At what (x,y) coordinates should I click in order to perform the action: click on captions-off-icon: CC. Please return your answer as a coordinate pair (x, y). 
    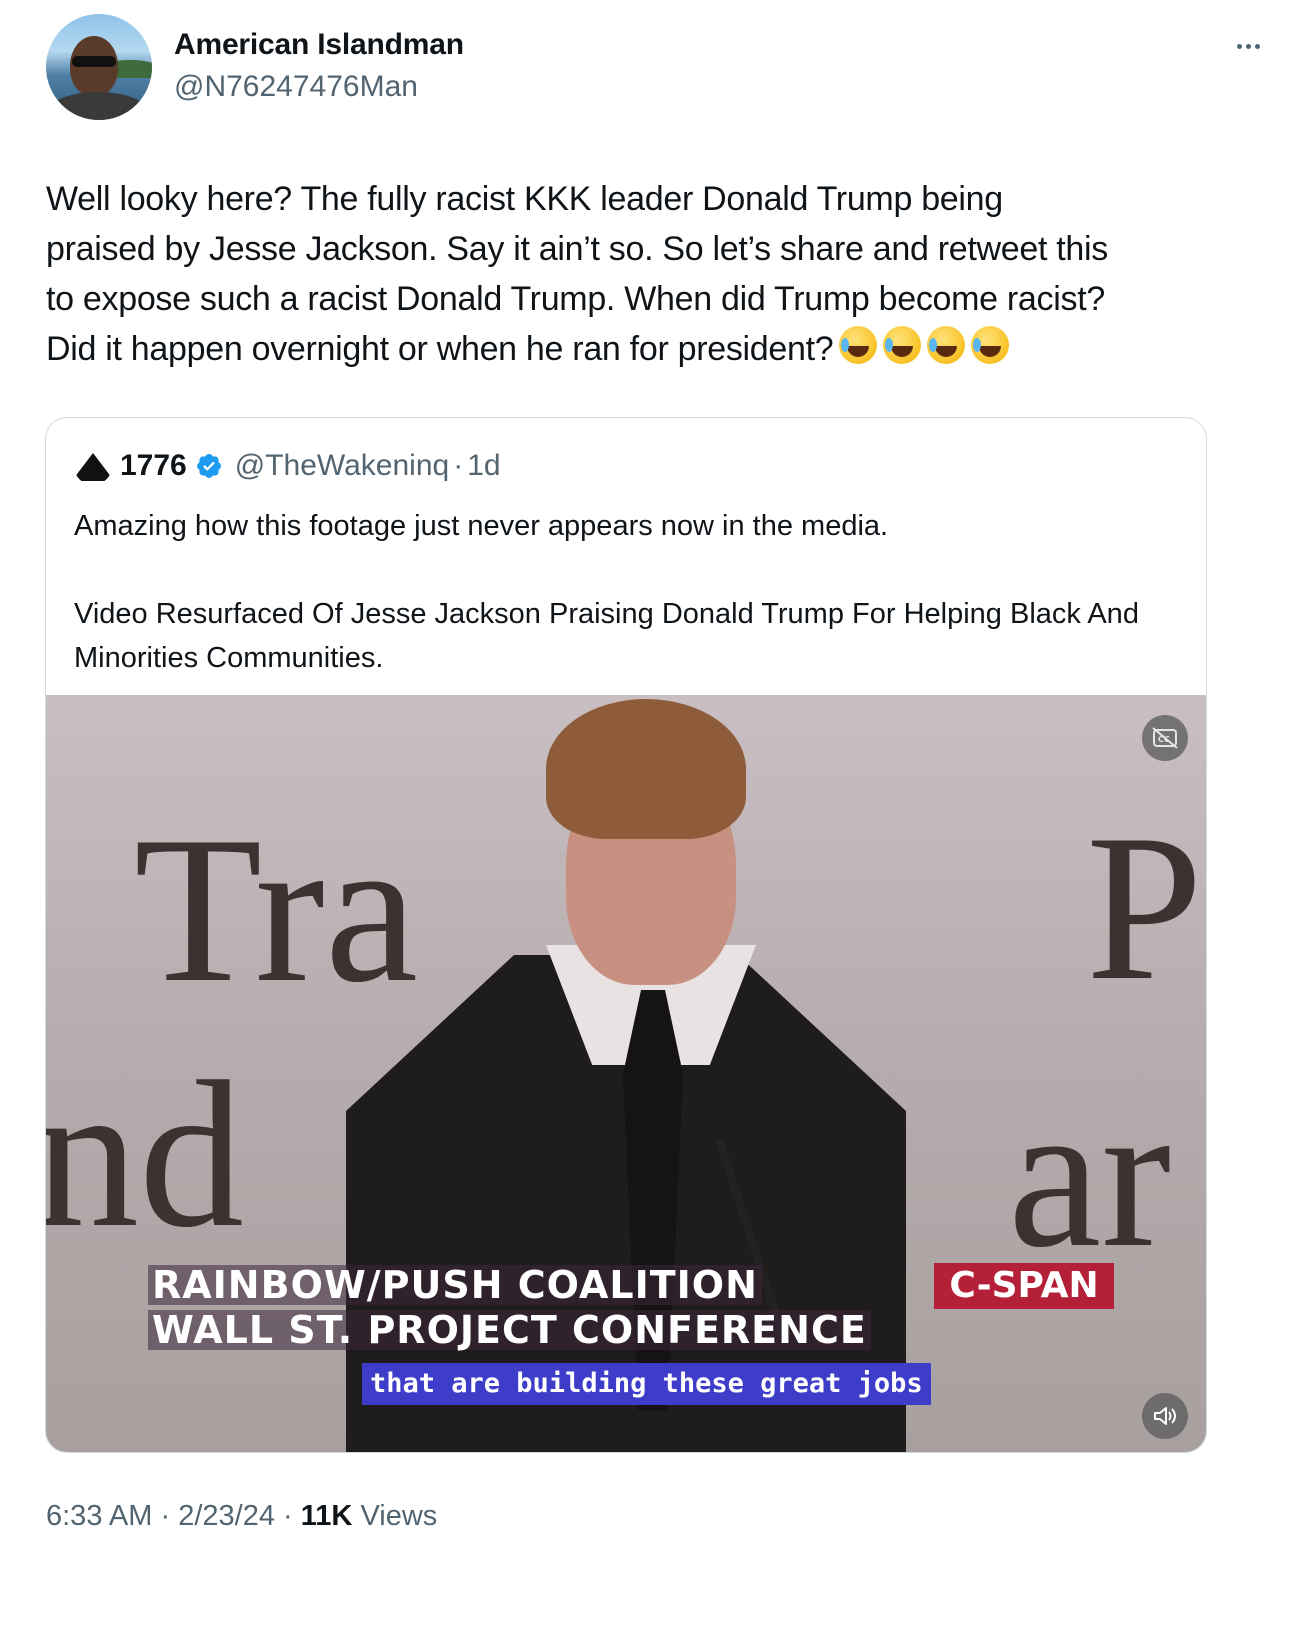
    Looking at the image, I should click on (1165, 738).